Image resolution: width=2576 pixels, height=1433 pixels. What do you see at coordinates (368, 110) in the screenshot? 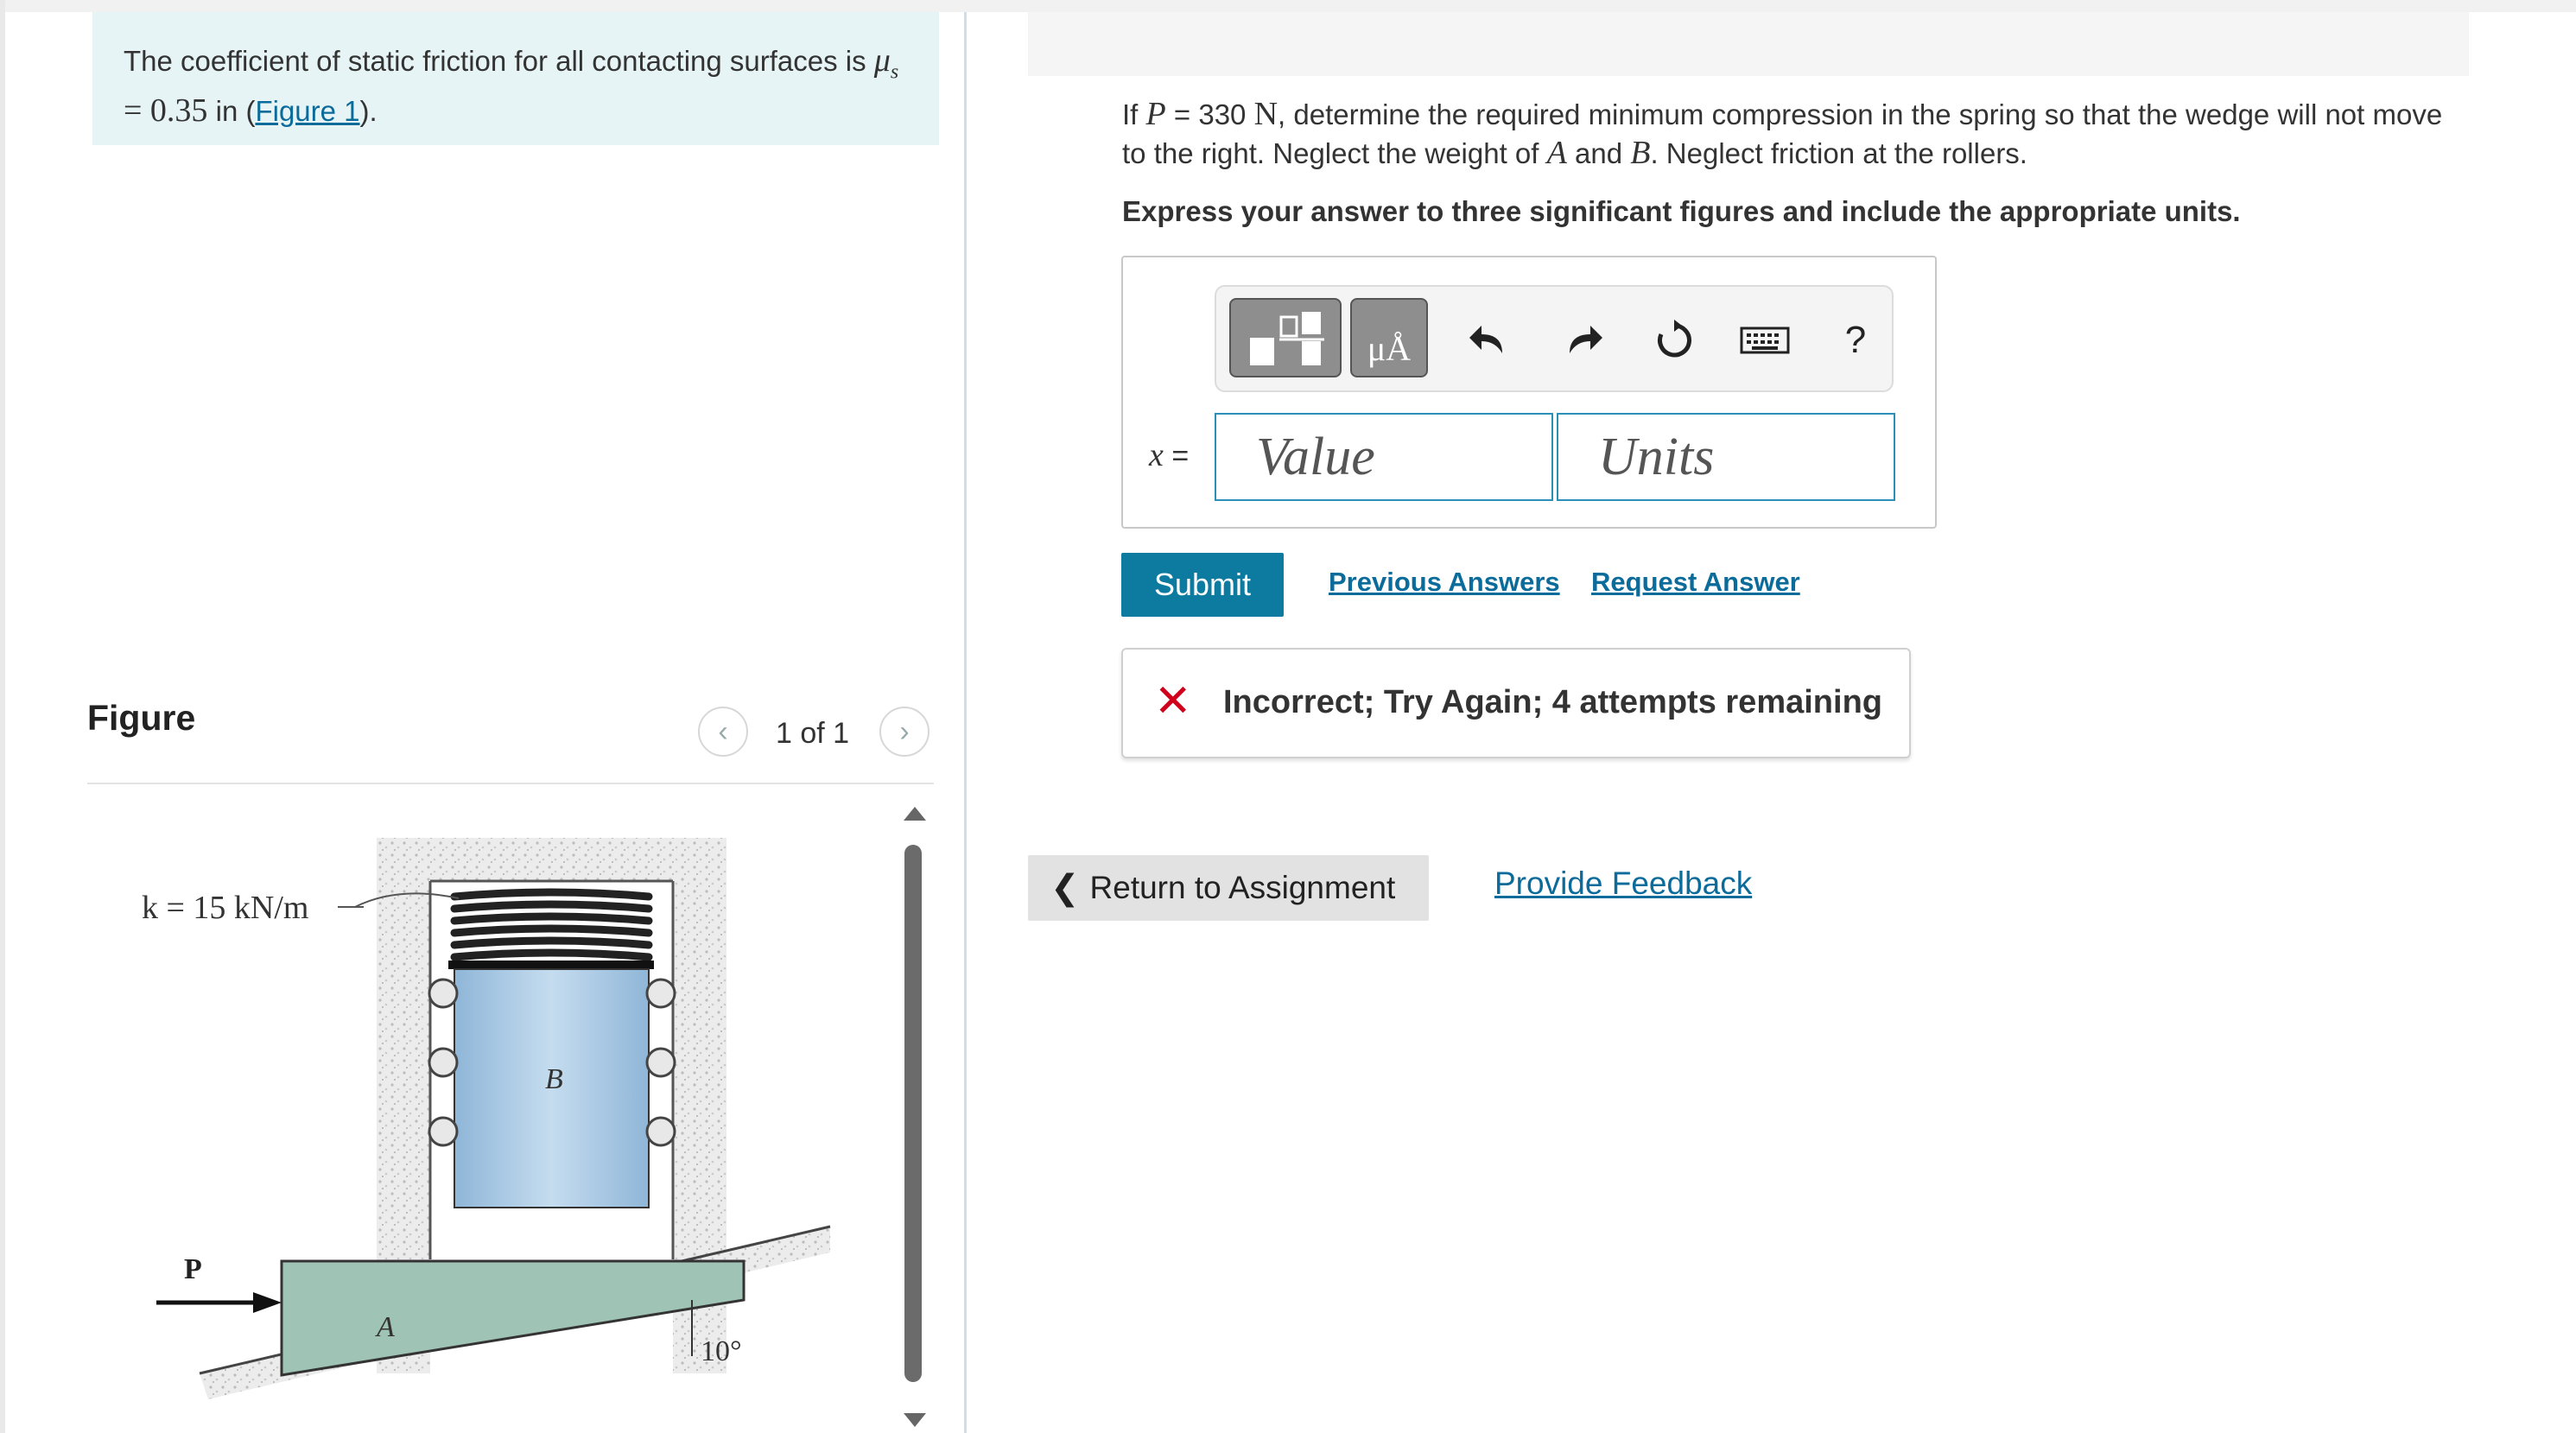
I see `problem-text-end: ).` at bounding box center [368, 110].